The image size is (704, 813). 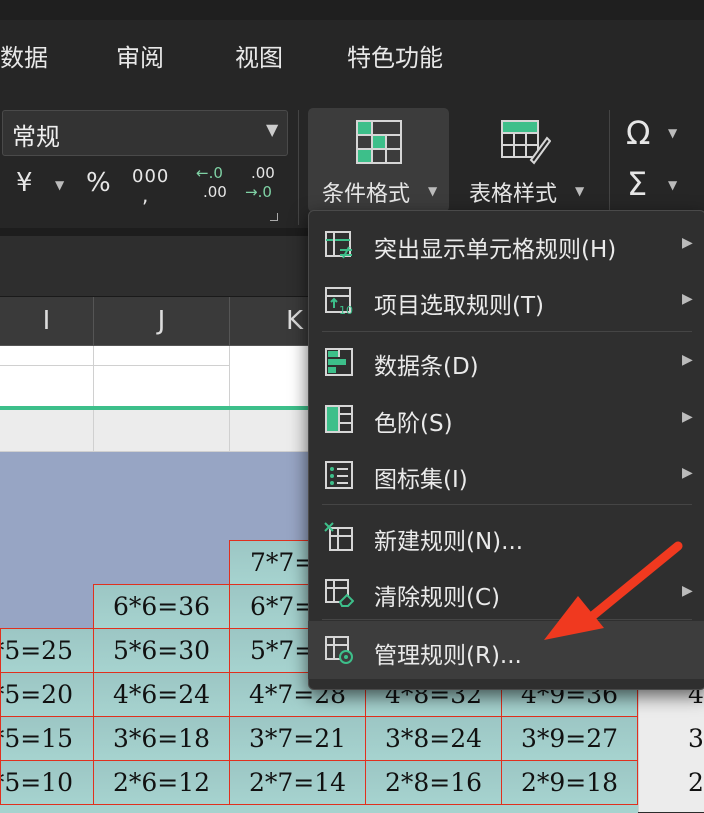 I want to click on menu-item-label: 图标集(I), so click(x=421, y=480).